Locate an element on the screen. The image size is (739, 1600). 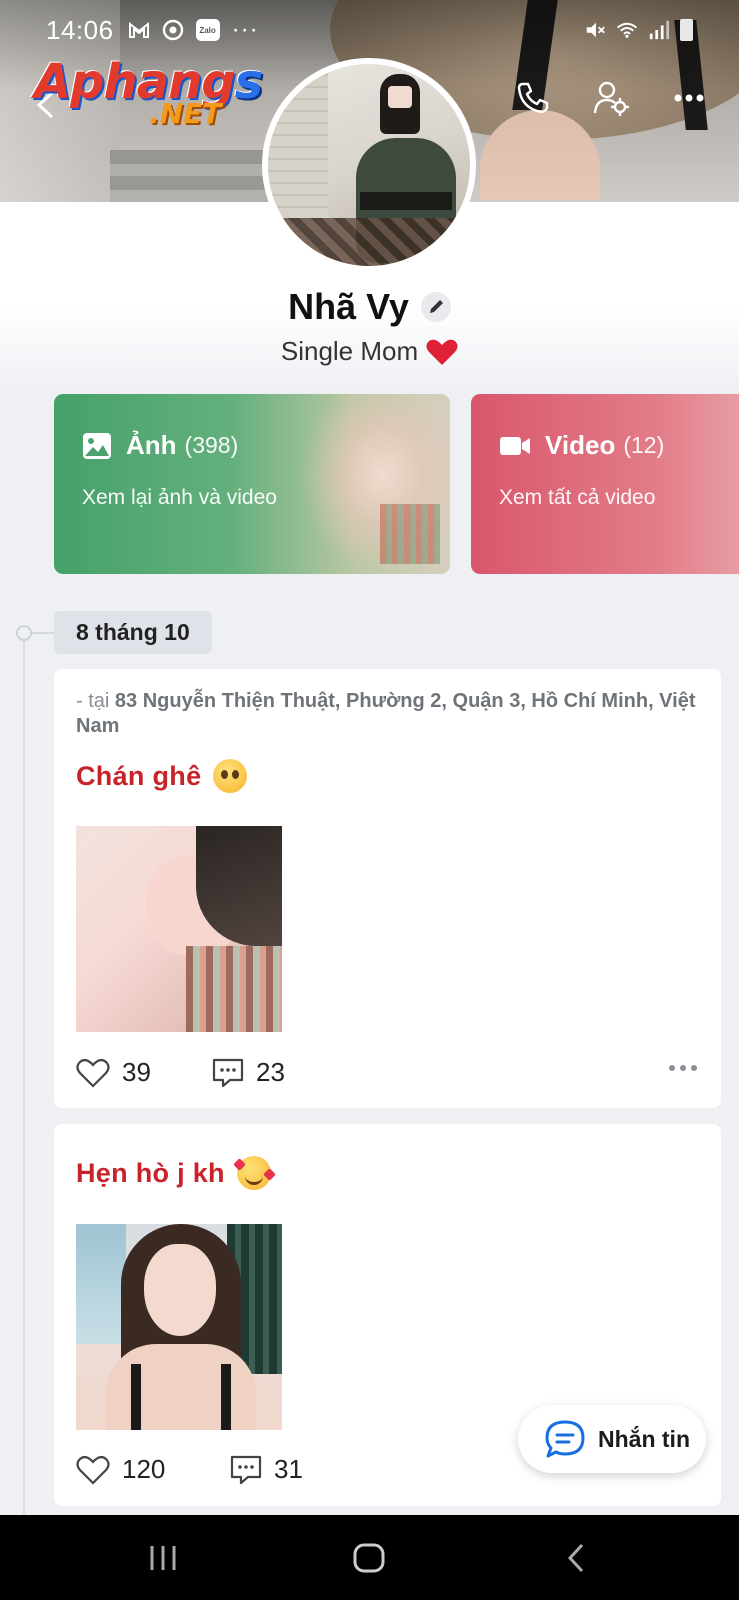
image-icon is located at coordinates (97, 445).